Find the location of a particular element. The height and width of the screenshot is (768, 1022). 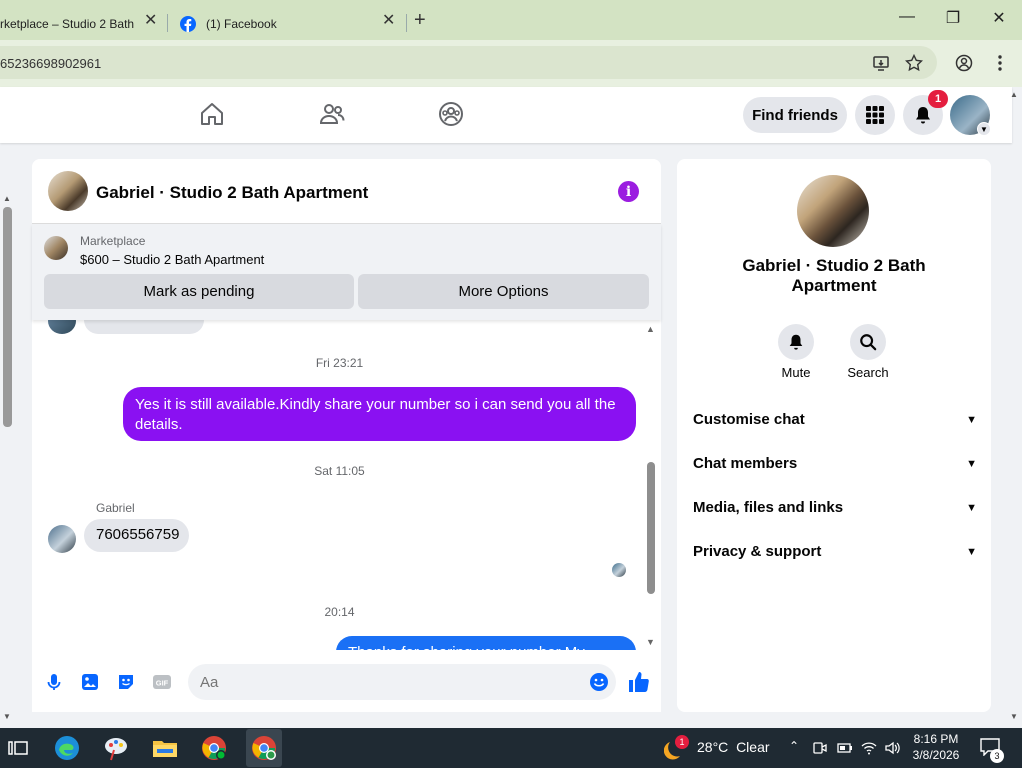

thumbs-up-icon is located at coordinates (639, 682).